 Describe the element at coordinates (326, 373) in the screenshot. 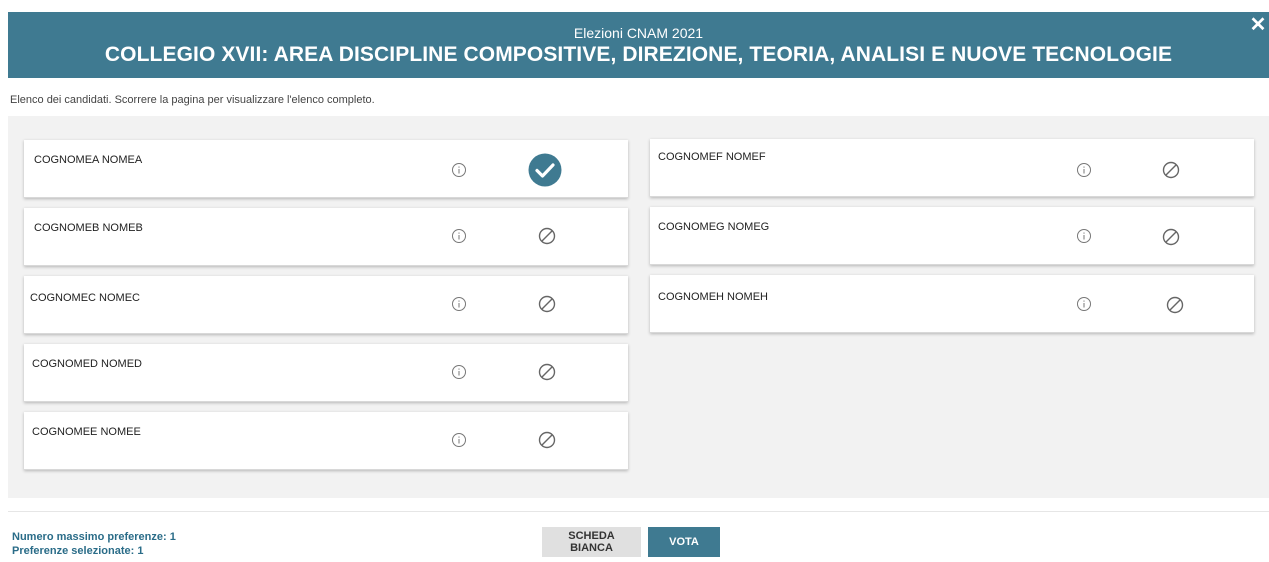

I see `candidate-card: COGNOMED NOMED` at that location.